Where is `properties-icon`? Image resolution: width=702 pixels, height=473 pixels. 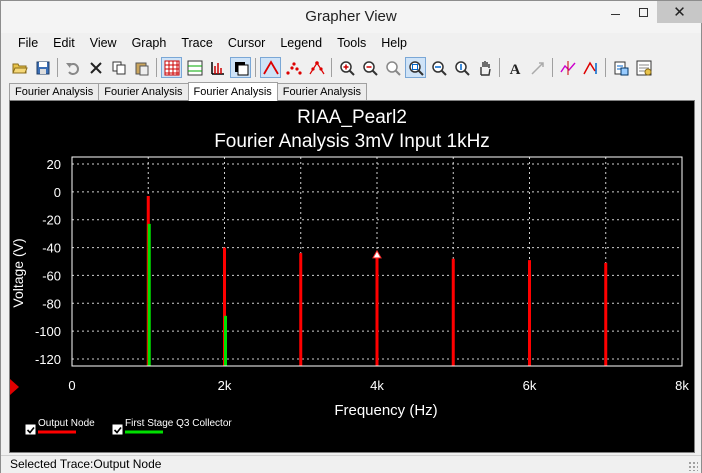
properties-icon is located at coordinates (643, 67).